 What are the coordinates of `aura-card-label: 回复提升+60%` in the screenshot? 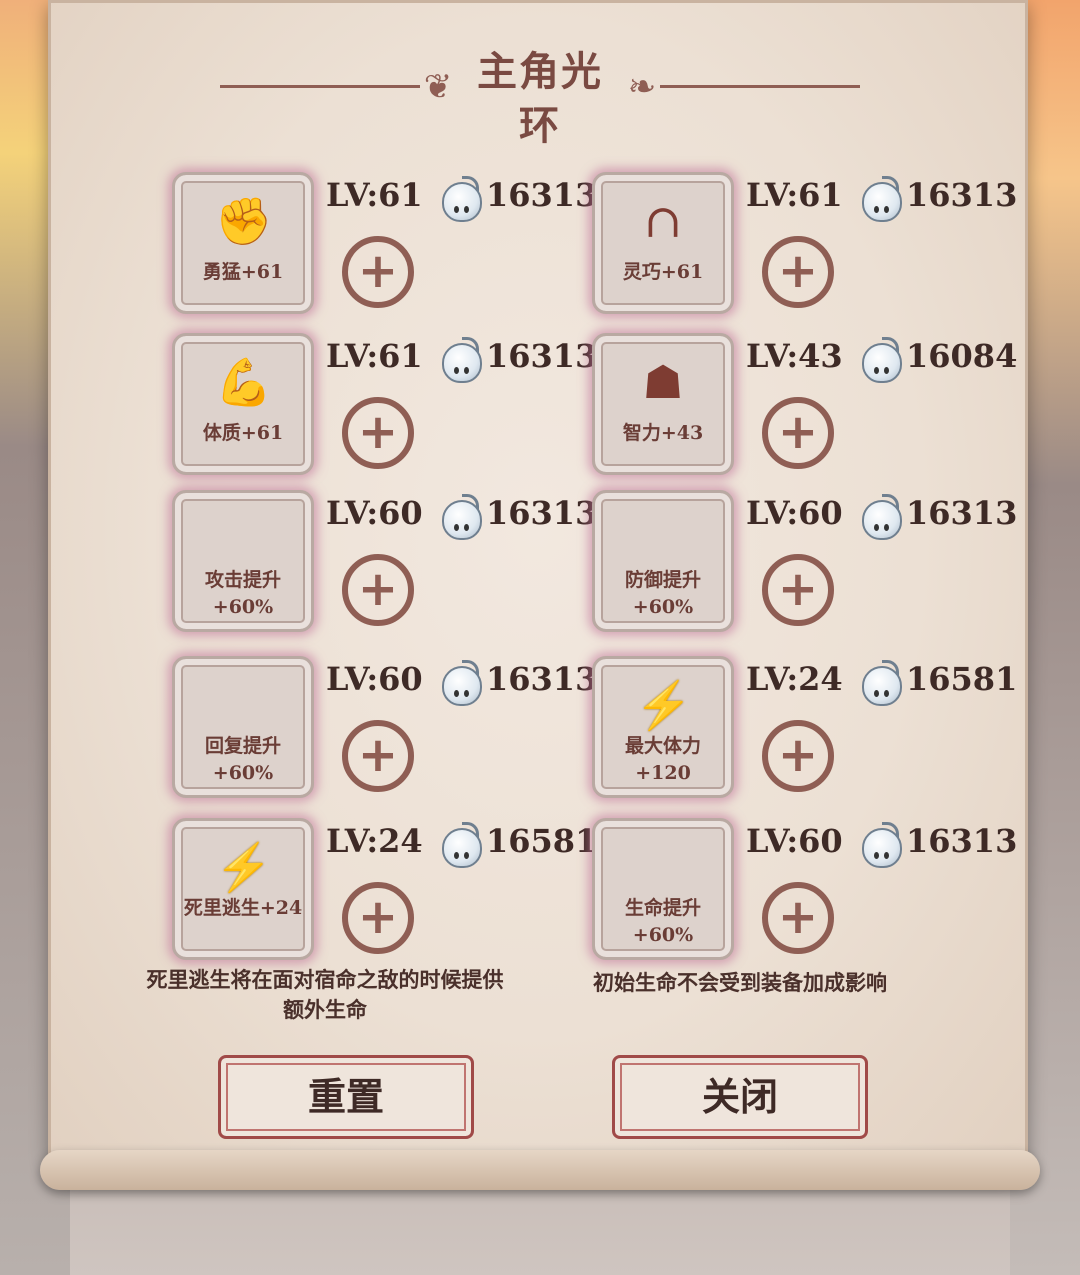 It's located at (242, 759).